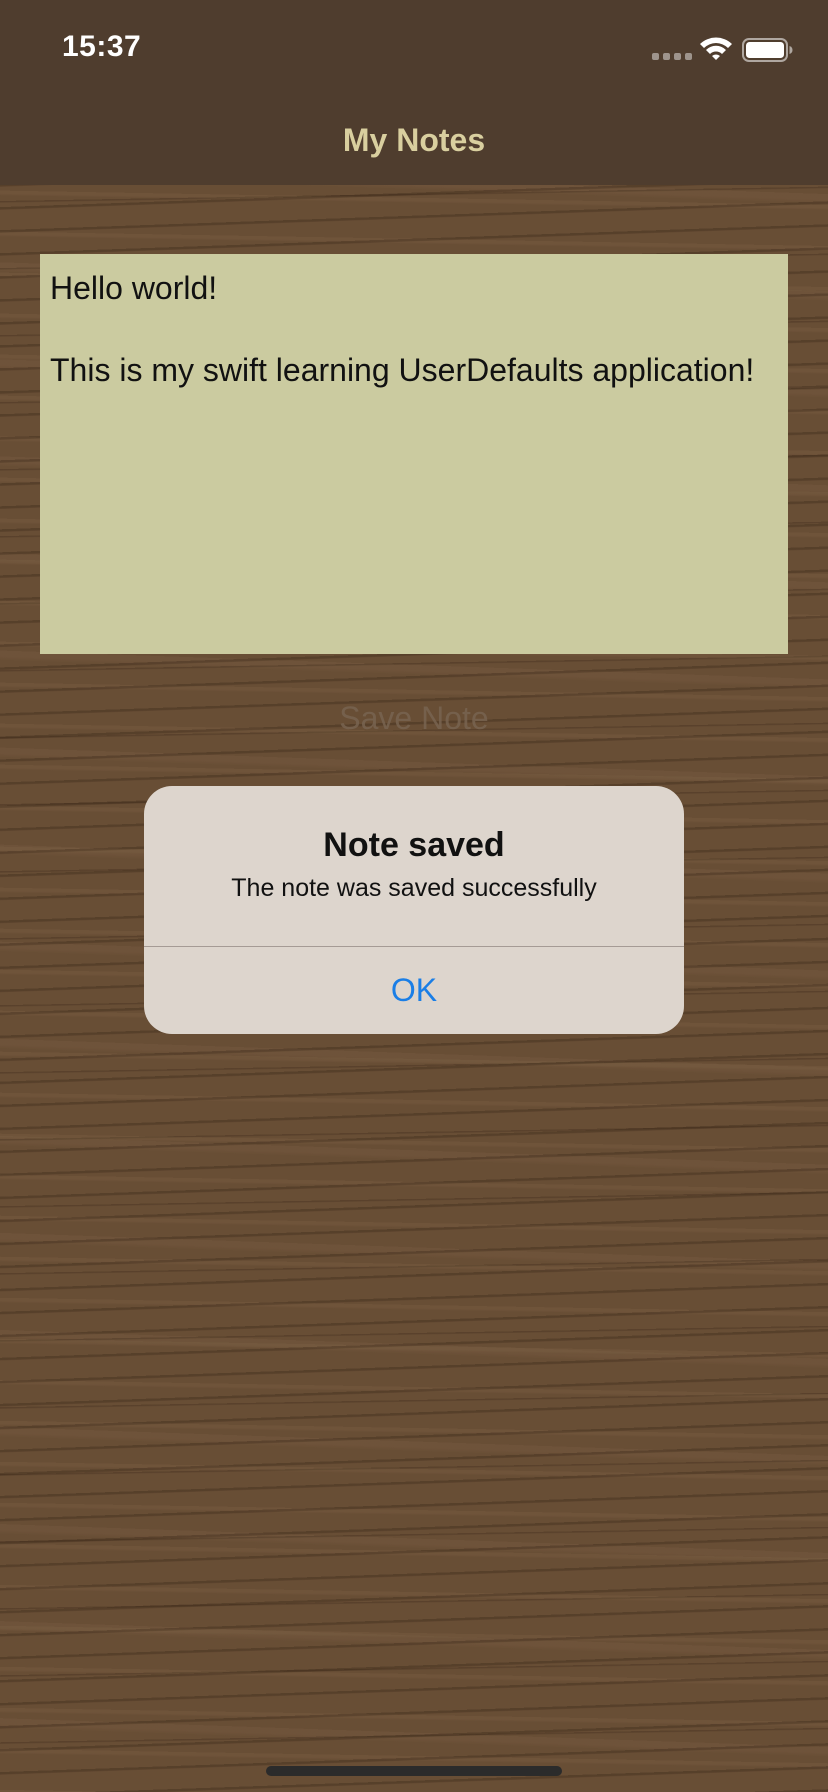 The image size is (828, 1792). I want to click on alert-message: The note was saved successfully, so click(414, 888).